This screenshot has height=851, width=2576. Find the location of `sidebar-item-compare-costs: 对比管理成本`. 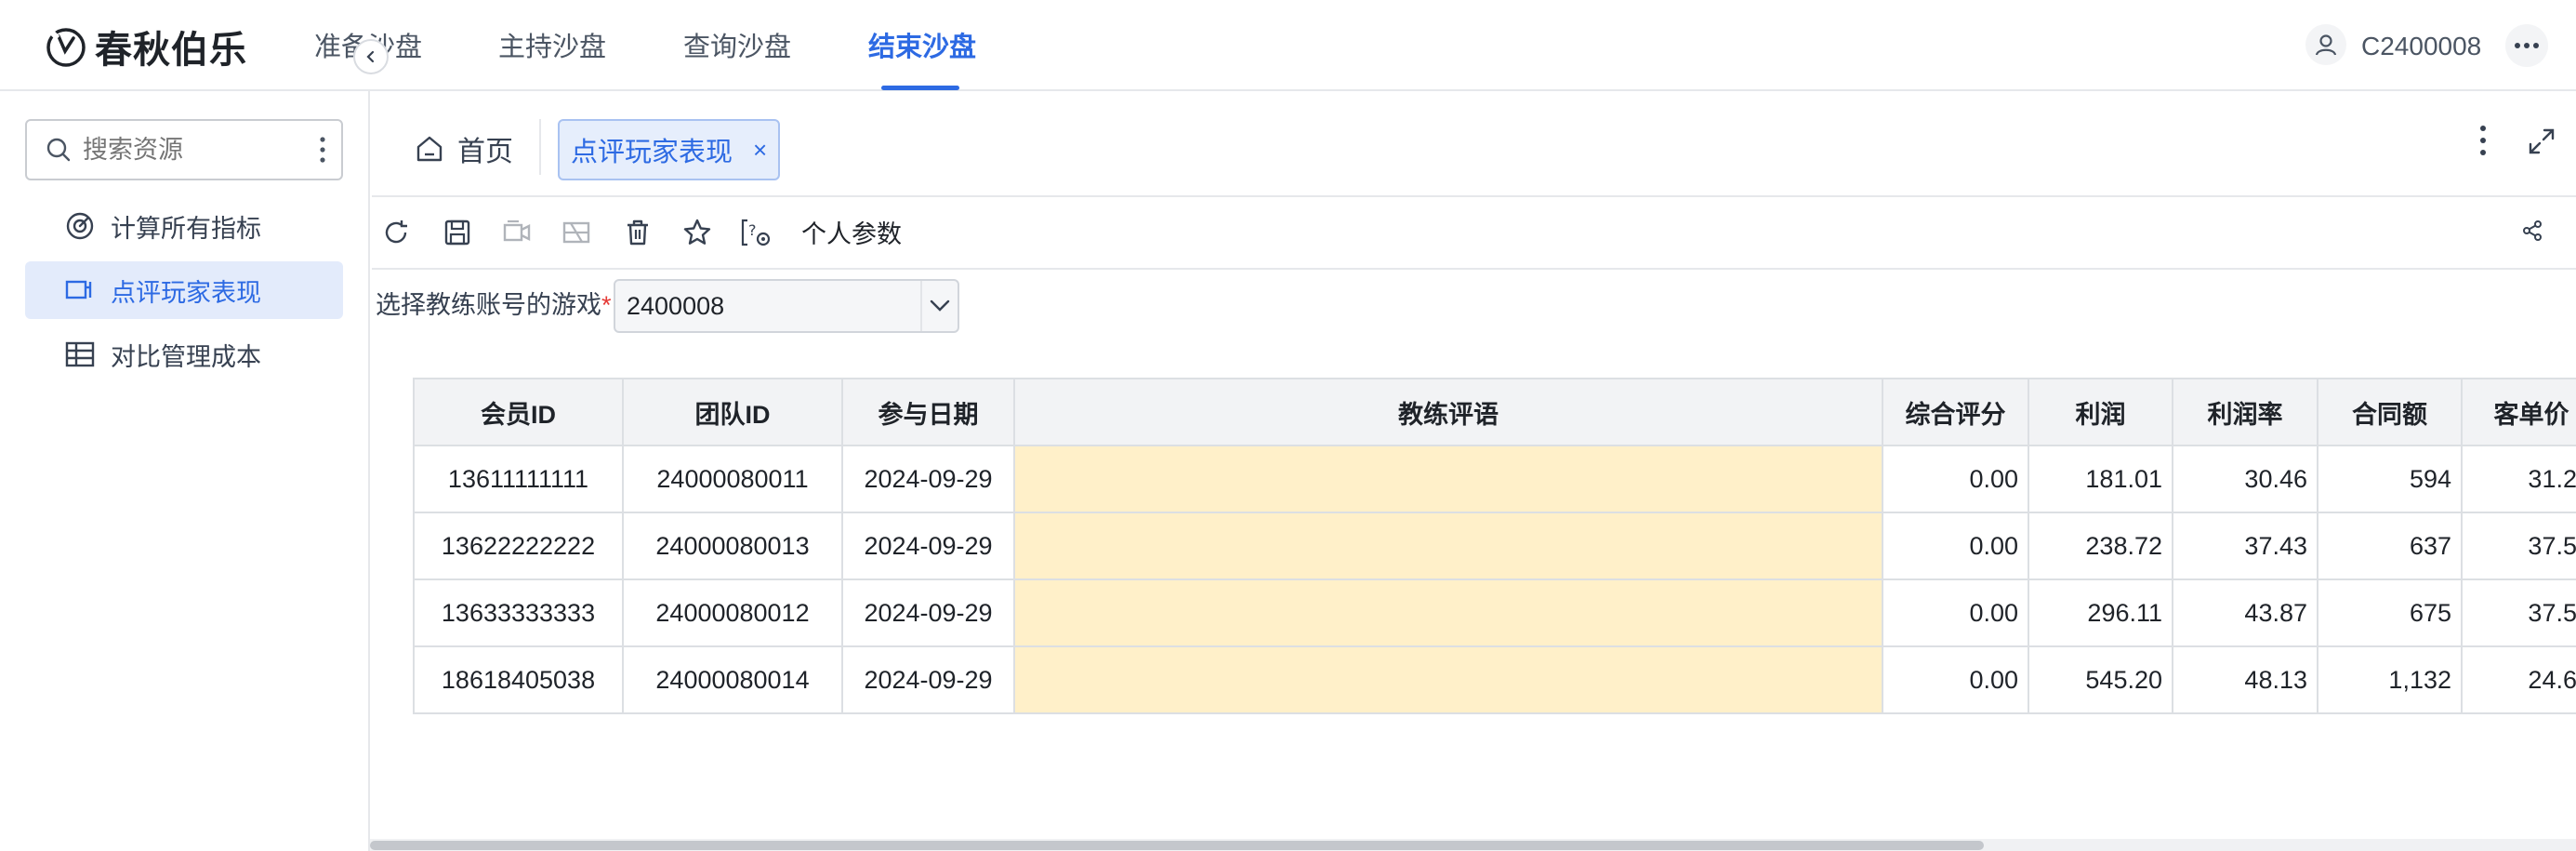

sidebar-item-compare-costs: 对比管理成本 is located at coordinates (184, 354).